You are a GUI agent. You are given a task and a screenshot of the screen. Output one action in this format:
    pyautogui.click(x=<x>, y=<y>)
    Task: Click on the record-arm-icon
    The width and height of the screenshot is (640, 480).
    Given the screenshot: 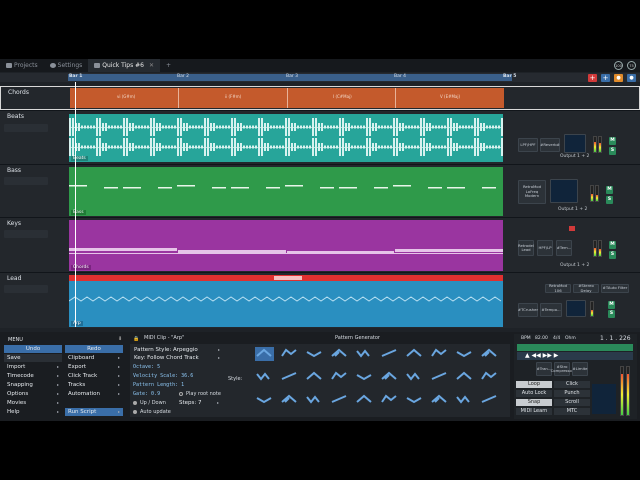 What is the action you would take?
    pyautogui.click(x=572, y=228)
    